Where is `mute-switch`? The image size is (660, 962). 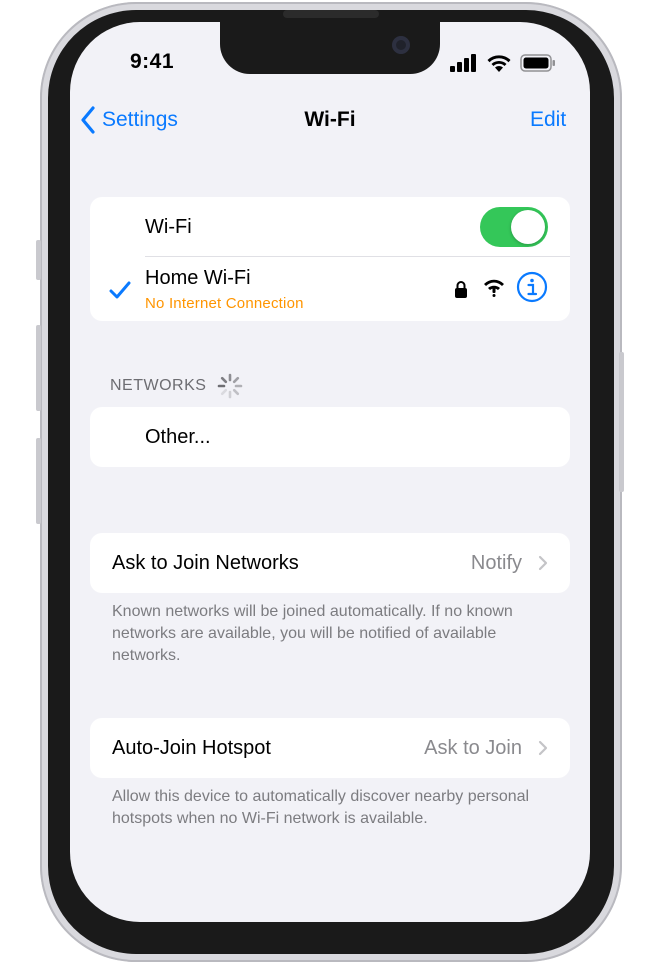
mute-switch is located at coordinates (38, 260).